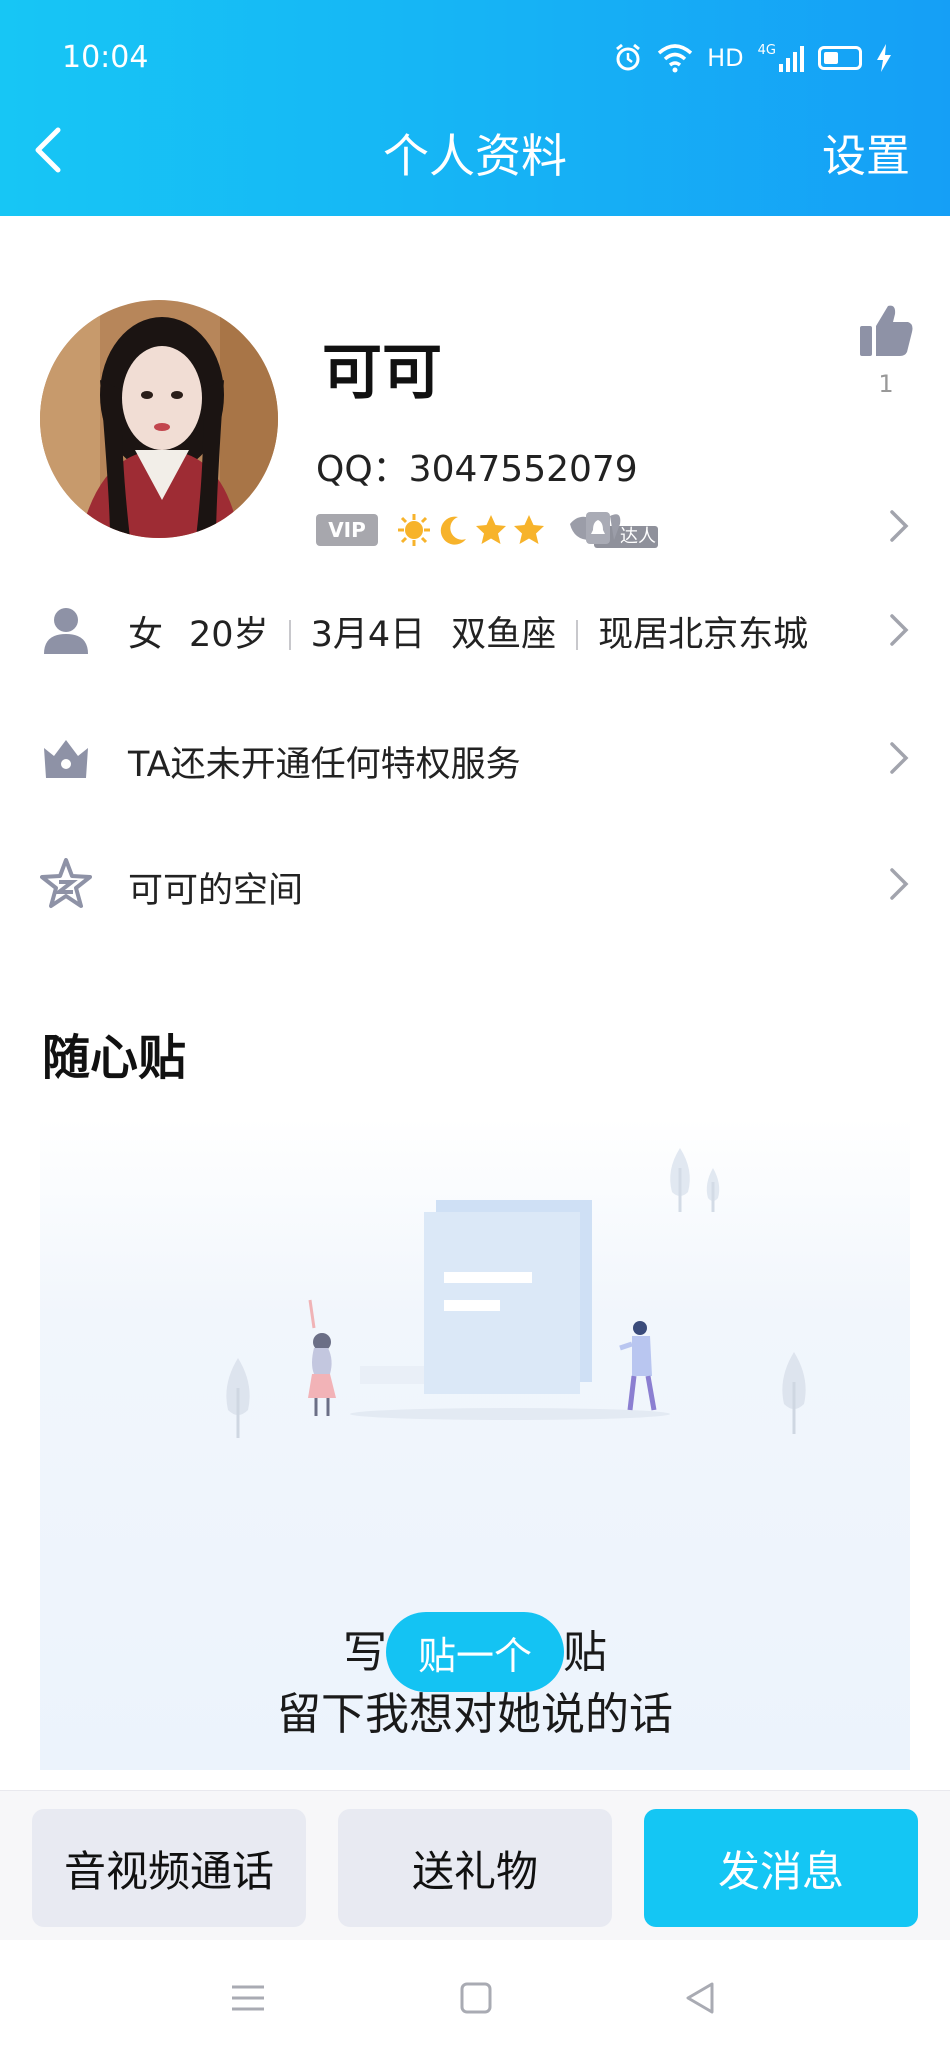  I want to click on network-type: 4G, so click(766, 50).